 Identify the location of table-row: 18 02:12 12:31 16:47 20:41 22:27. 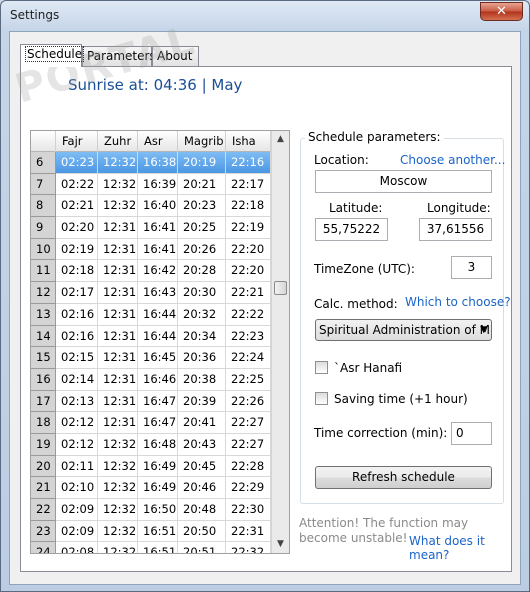
(151, 423).